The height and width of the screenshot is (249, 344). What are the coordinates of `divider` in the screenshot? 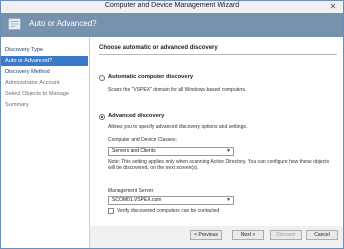 It's located at (218, 54).